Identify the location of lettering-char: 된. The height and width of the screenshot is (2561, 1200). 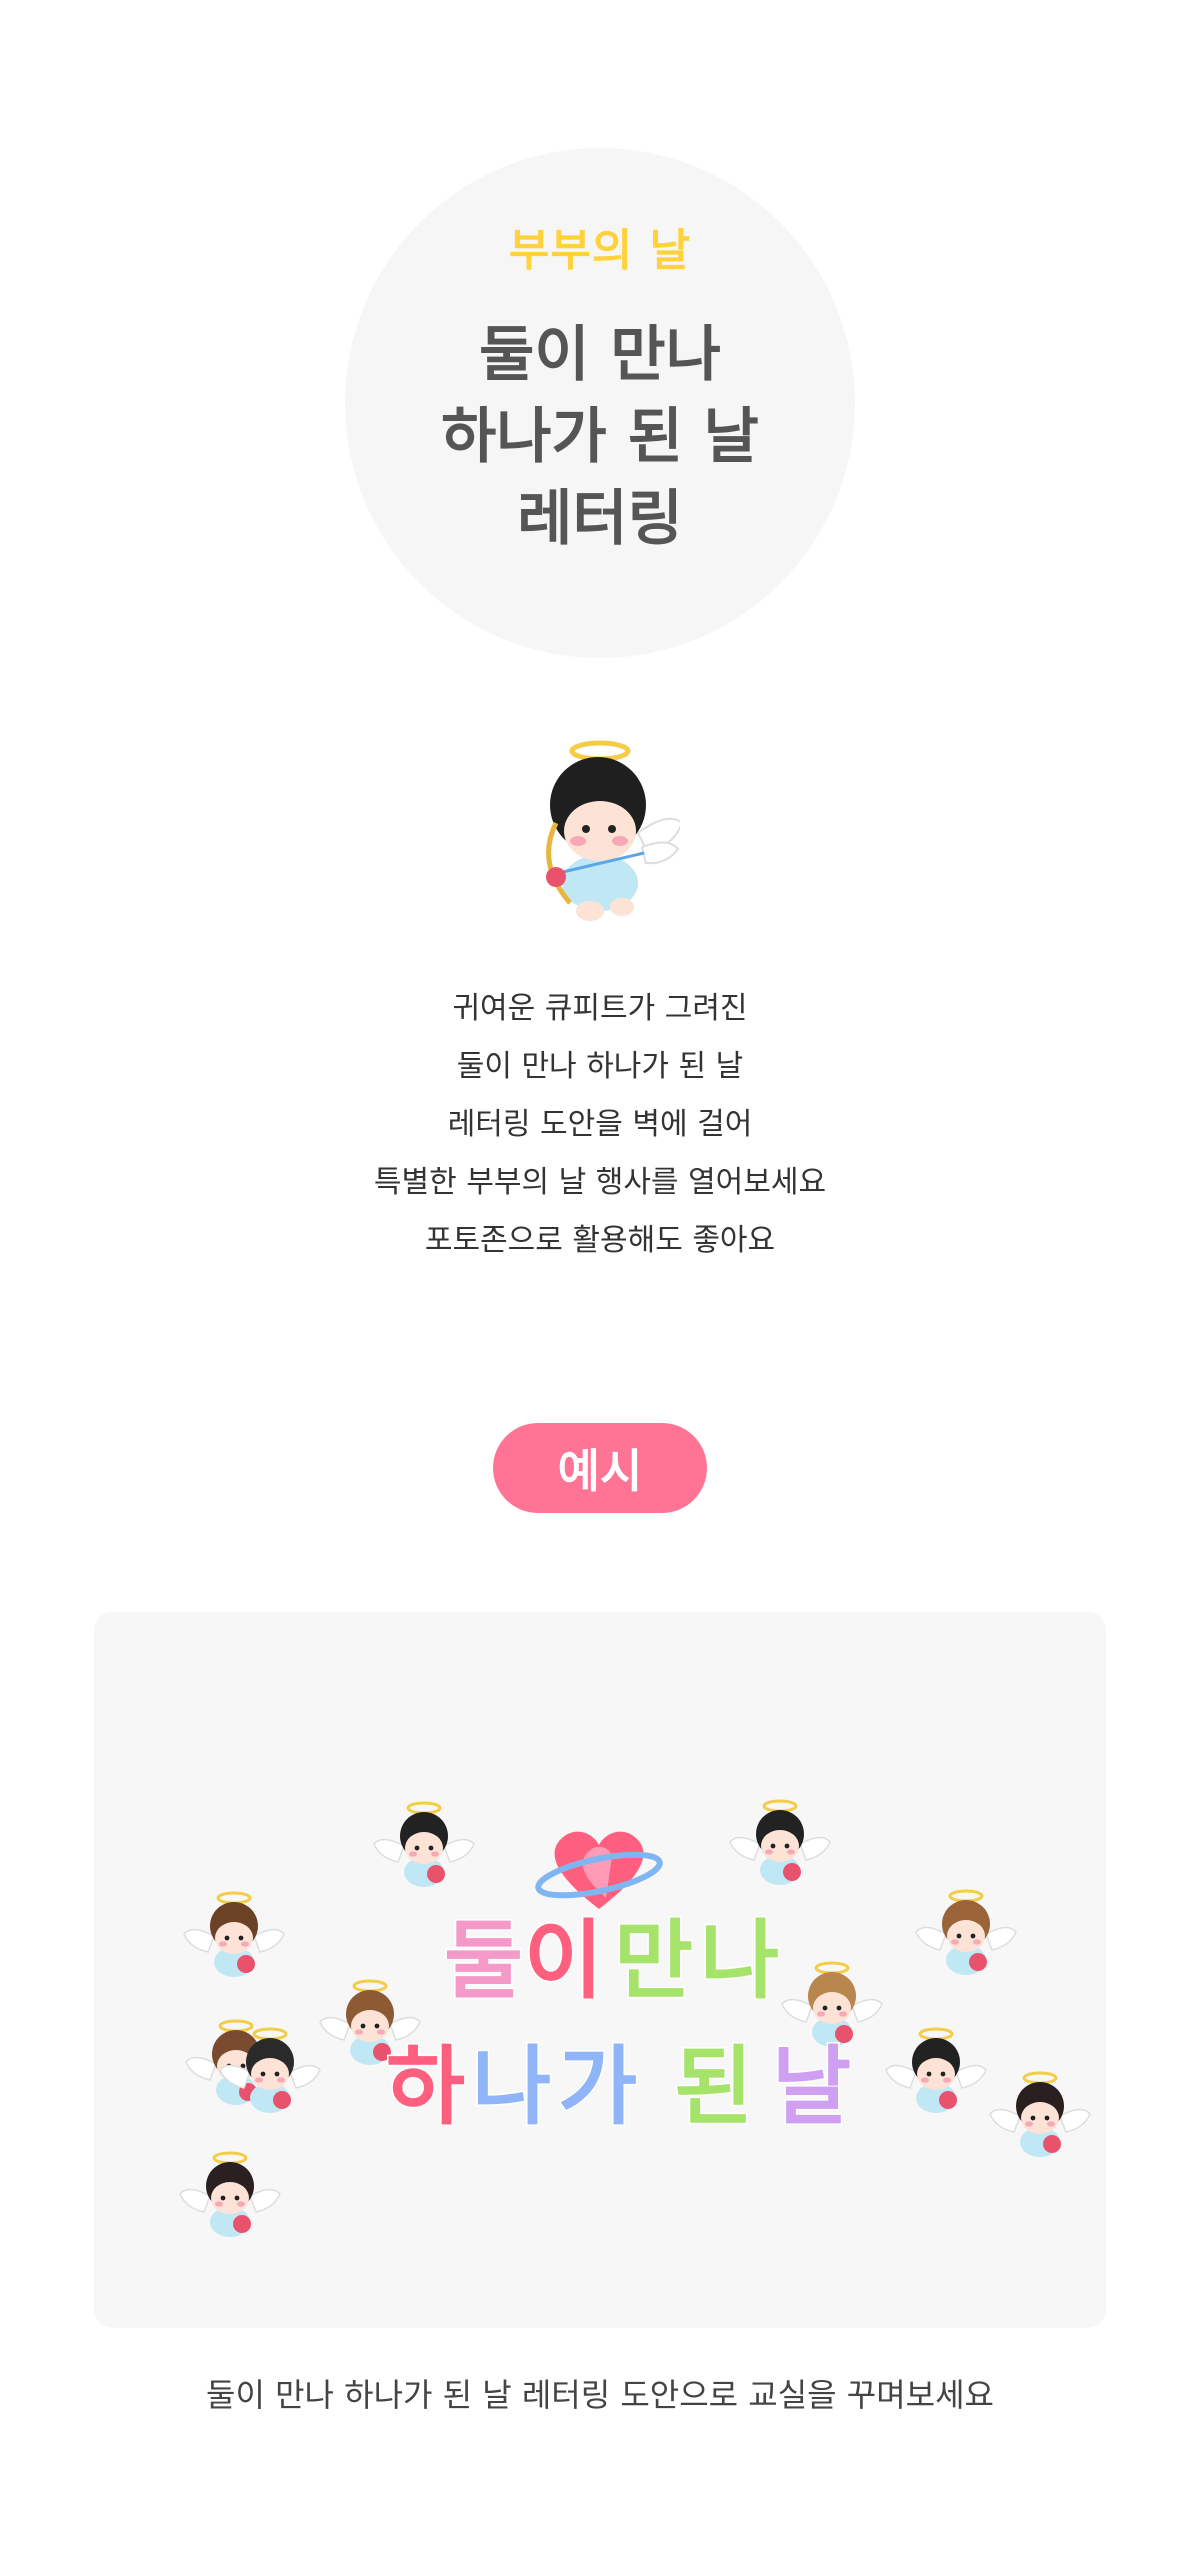
(713, 2087).